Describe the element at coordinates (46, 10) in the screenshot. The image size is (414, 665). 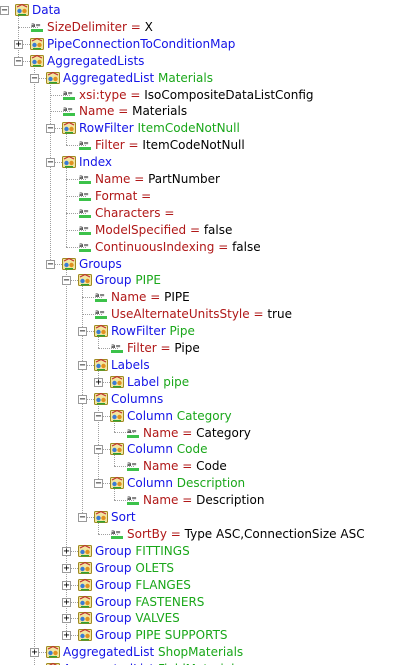
I see `element-name: Data` at that location.